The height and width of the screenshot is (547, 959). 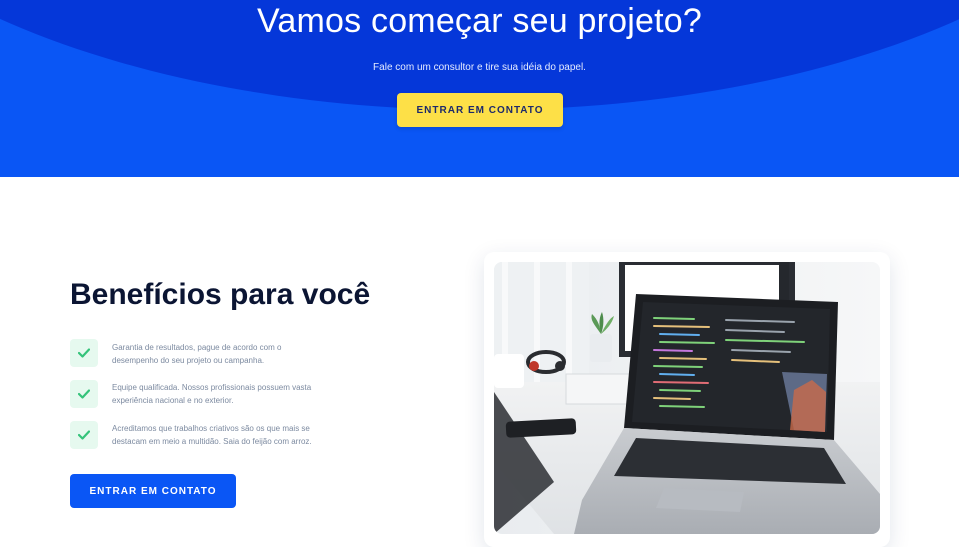 I want to click on hero-title: Vamos começar seu projeto?, so click(x=479, y=21).